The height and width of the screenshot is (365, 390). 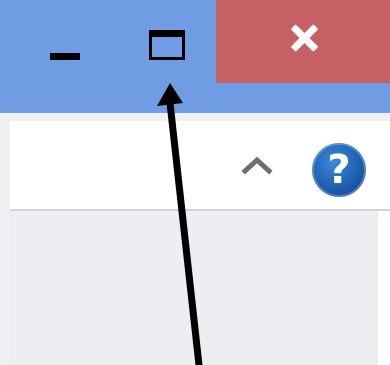 What do you see at coordinates (304, 38) in the screenshot?
I see `close-icon` at bounding box center [304, 38].